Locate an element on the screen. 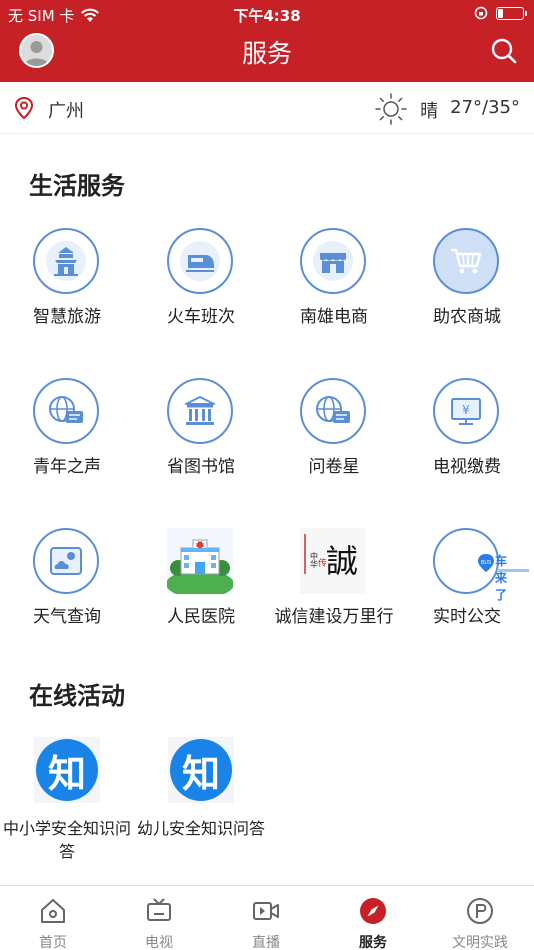 This screenshot has height=950, width=534. tab-live: 直播 is located at coordinates (266, 918).